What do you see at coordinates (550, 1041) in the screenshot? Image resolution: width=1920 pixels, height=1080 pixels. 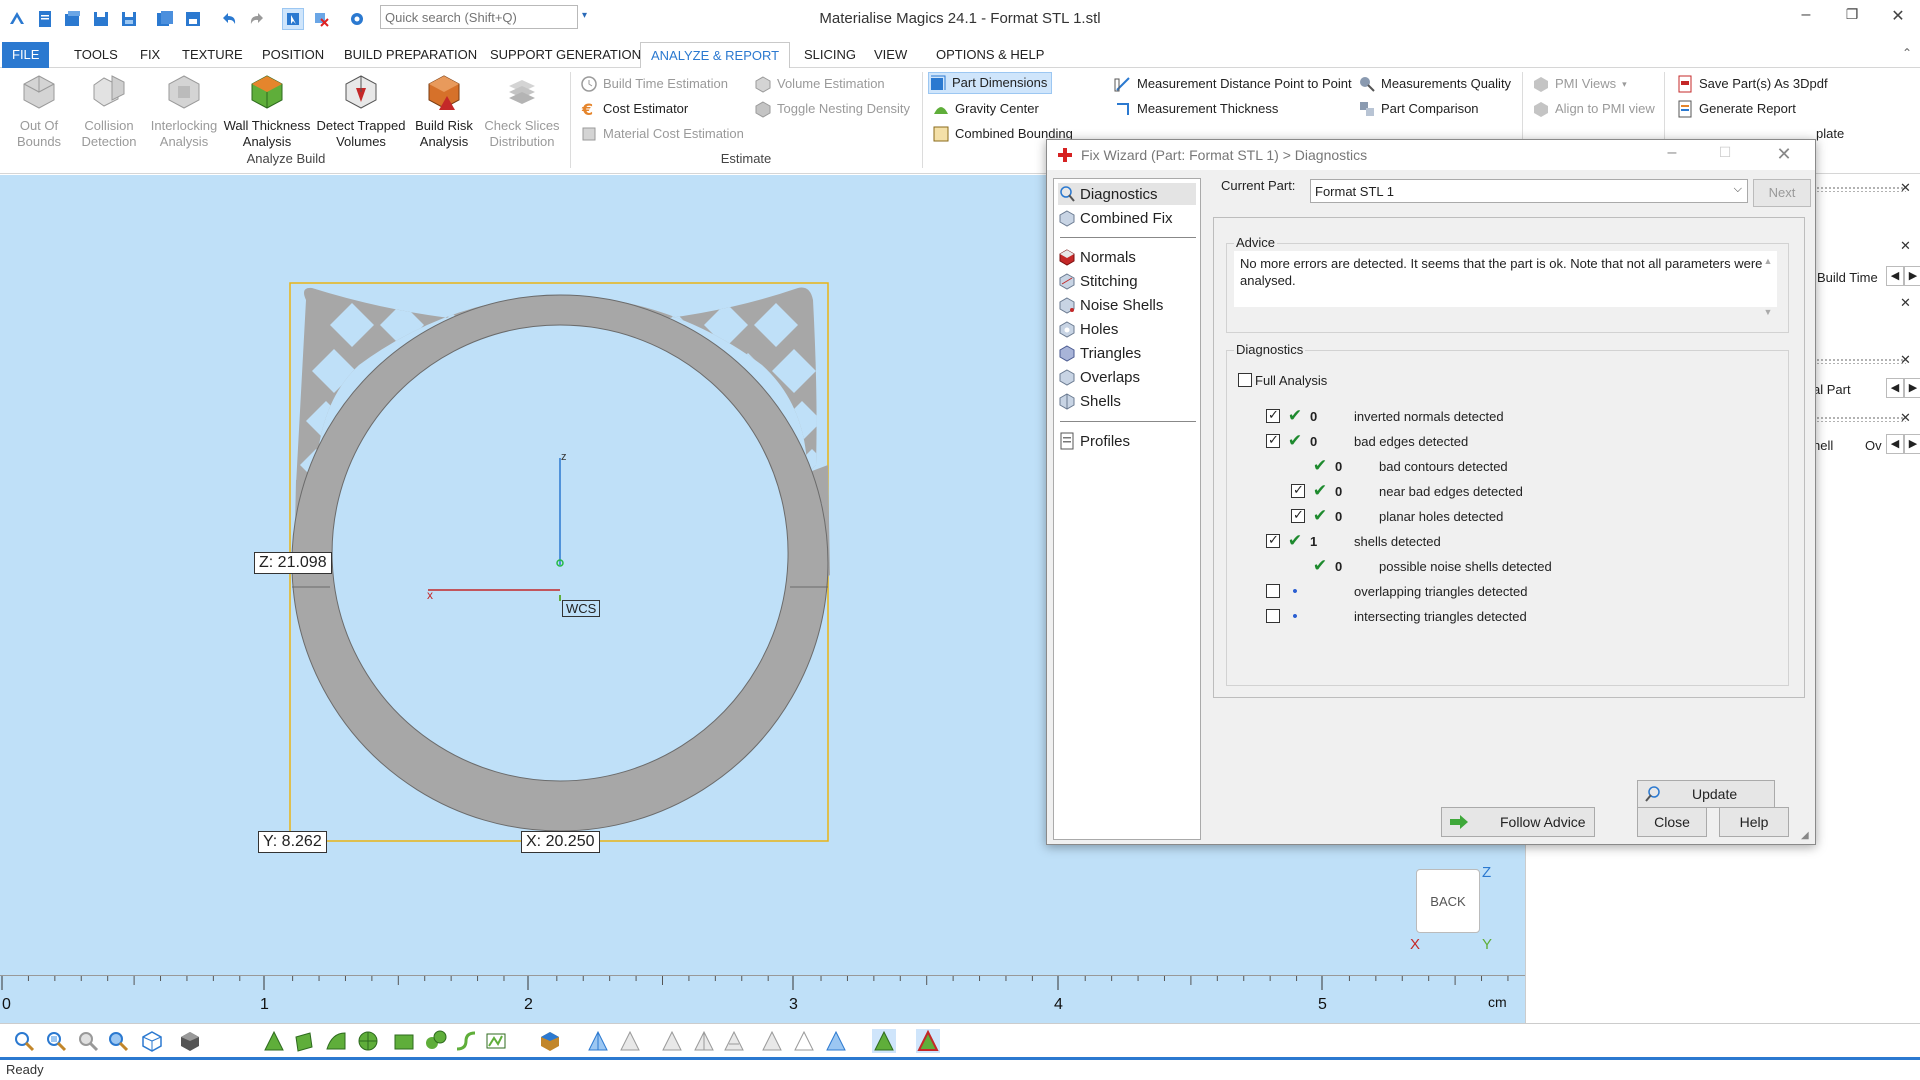 I see `unmark-icon` at bounding box center [550, 1041].